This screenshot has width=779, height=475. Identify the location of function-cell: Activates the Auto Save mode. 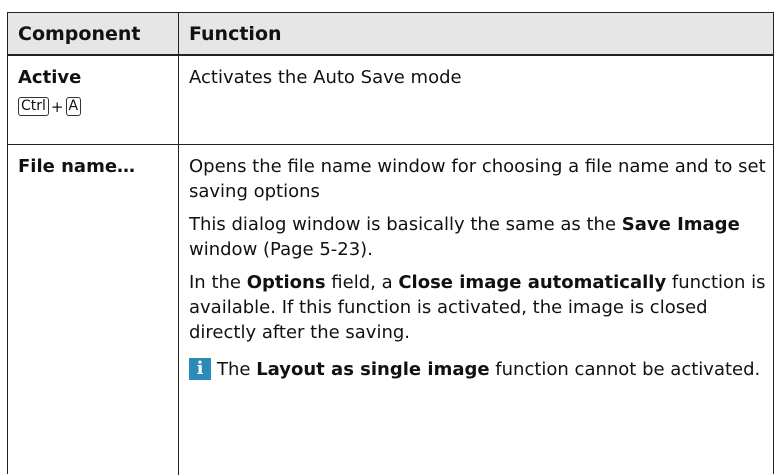
(479, 77).